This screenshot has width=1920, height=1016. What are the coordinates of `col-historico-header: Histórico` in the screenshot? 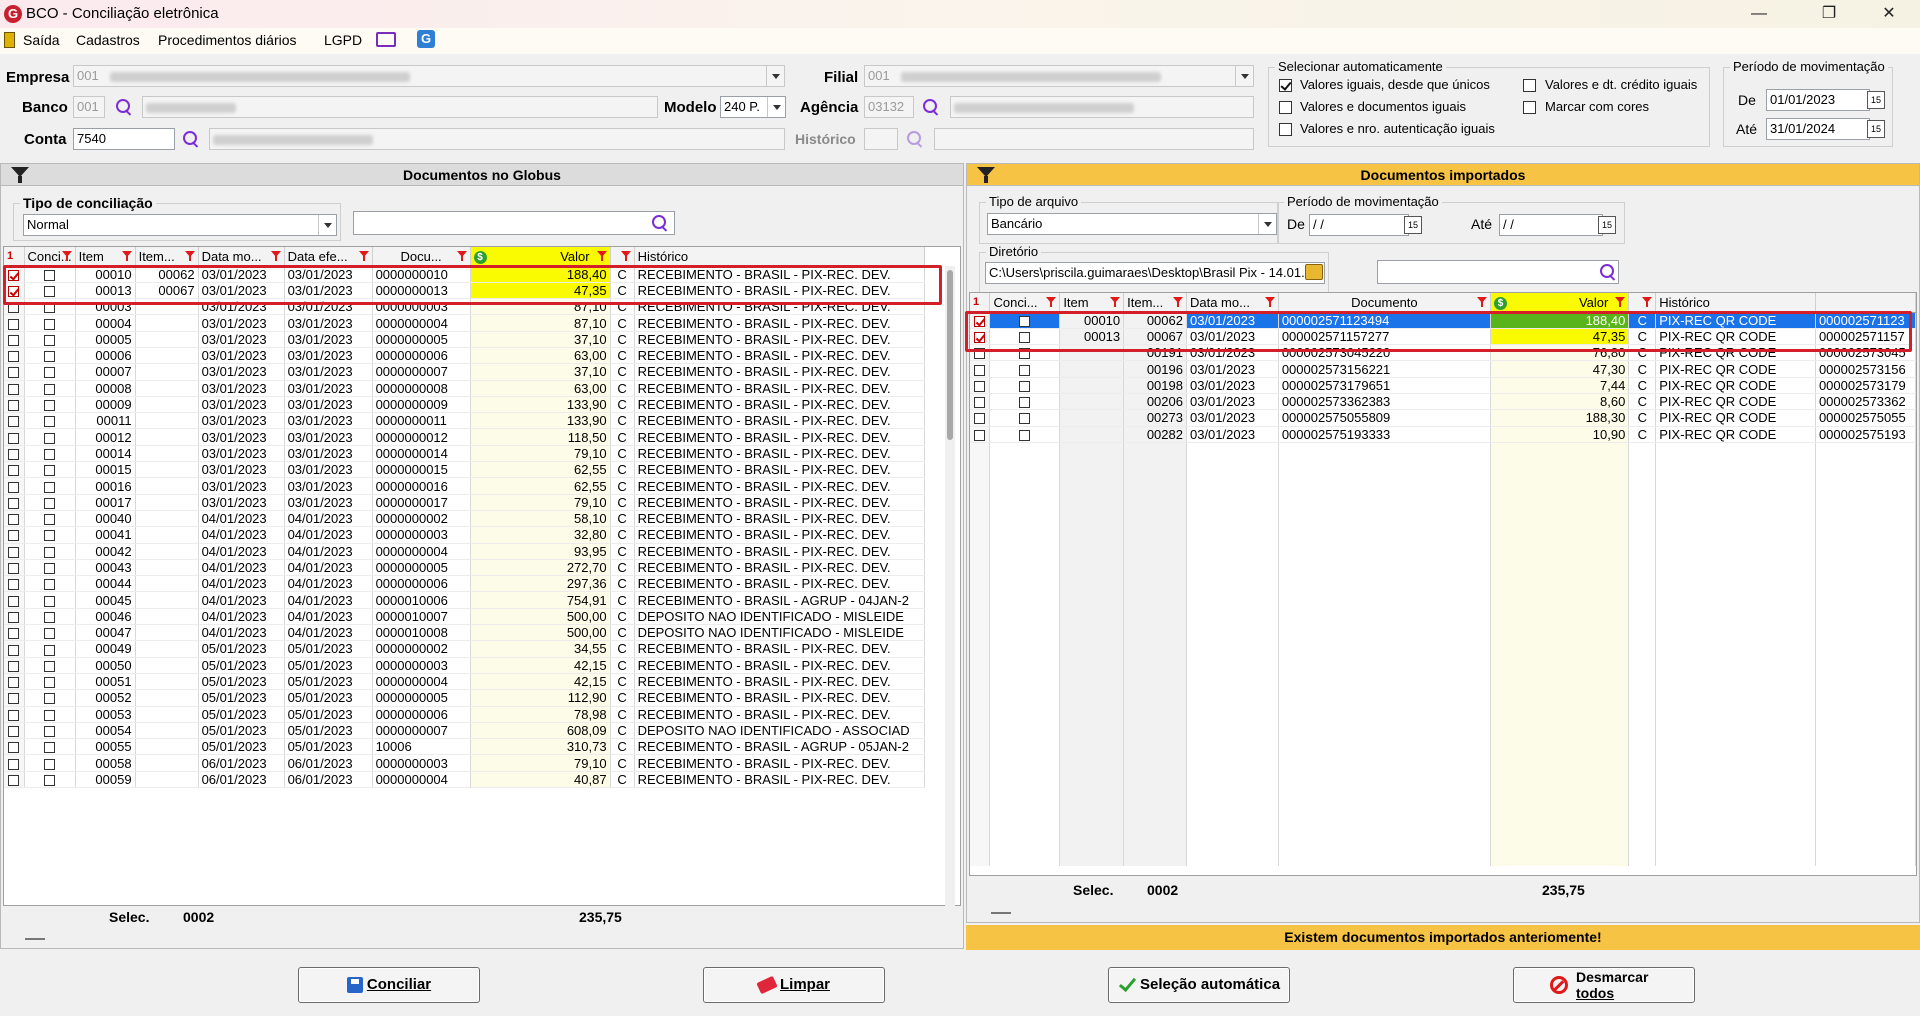 It's located at (1735, 303).